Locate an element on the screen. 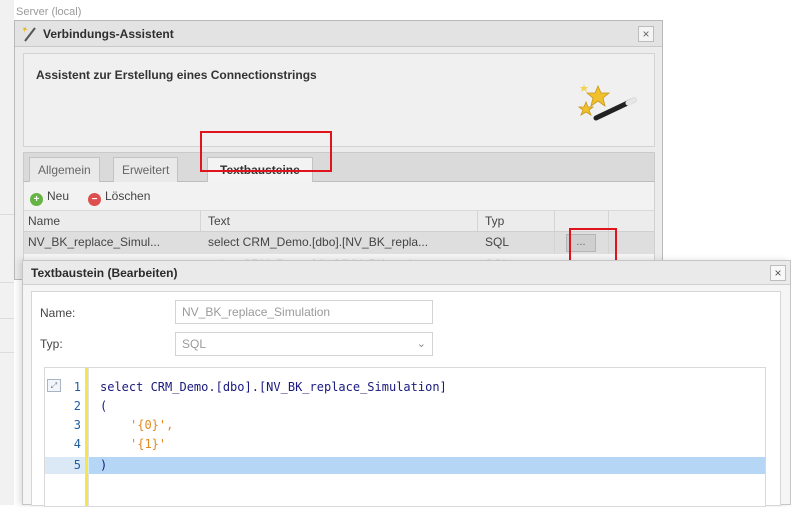 Image resolution: width=791 pixels, height=507 pixels. code-line: '{1}' is located at coordinates (148, 444).